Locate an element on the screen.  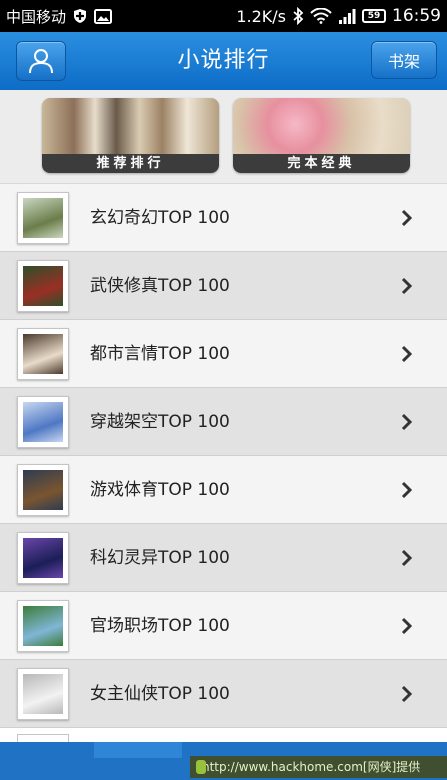
wifi-icon is located at coordinates (321, 16).